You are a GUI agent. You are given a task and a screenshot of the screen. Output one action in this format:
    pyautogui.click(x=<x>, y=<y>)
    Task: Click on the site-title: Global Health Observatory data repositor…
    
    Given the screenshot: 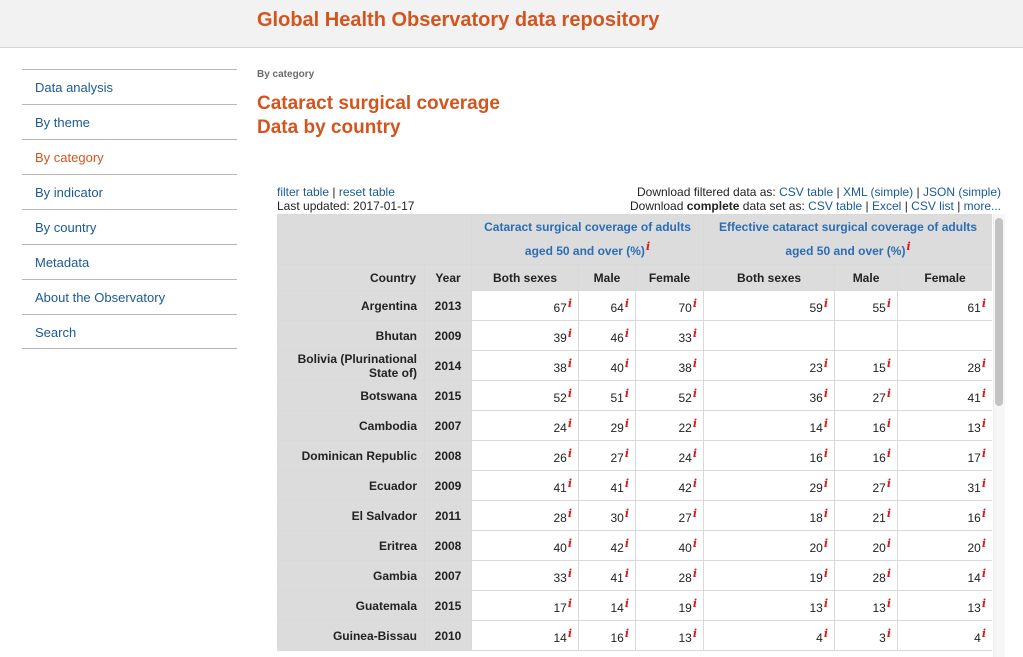 What is the action you would take?
    pyautogui.click(x=458, y=20)
    